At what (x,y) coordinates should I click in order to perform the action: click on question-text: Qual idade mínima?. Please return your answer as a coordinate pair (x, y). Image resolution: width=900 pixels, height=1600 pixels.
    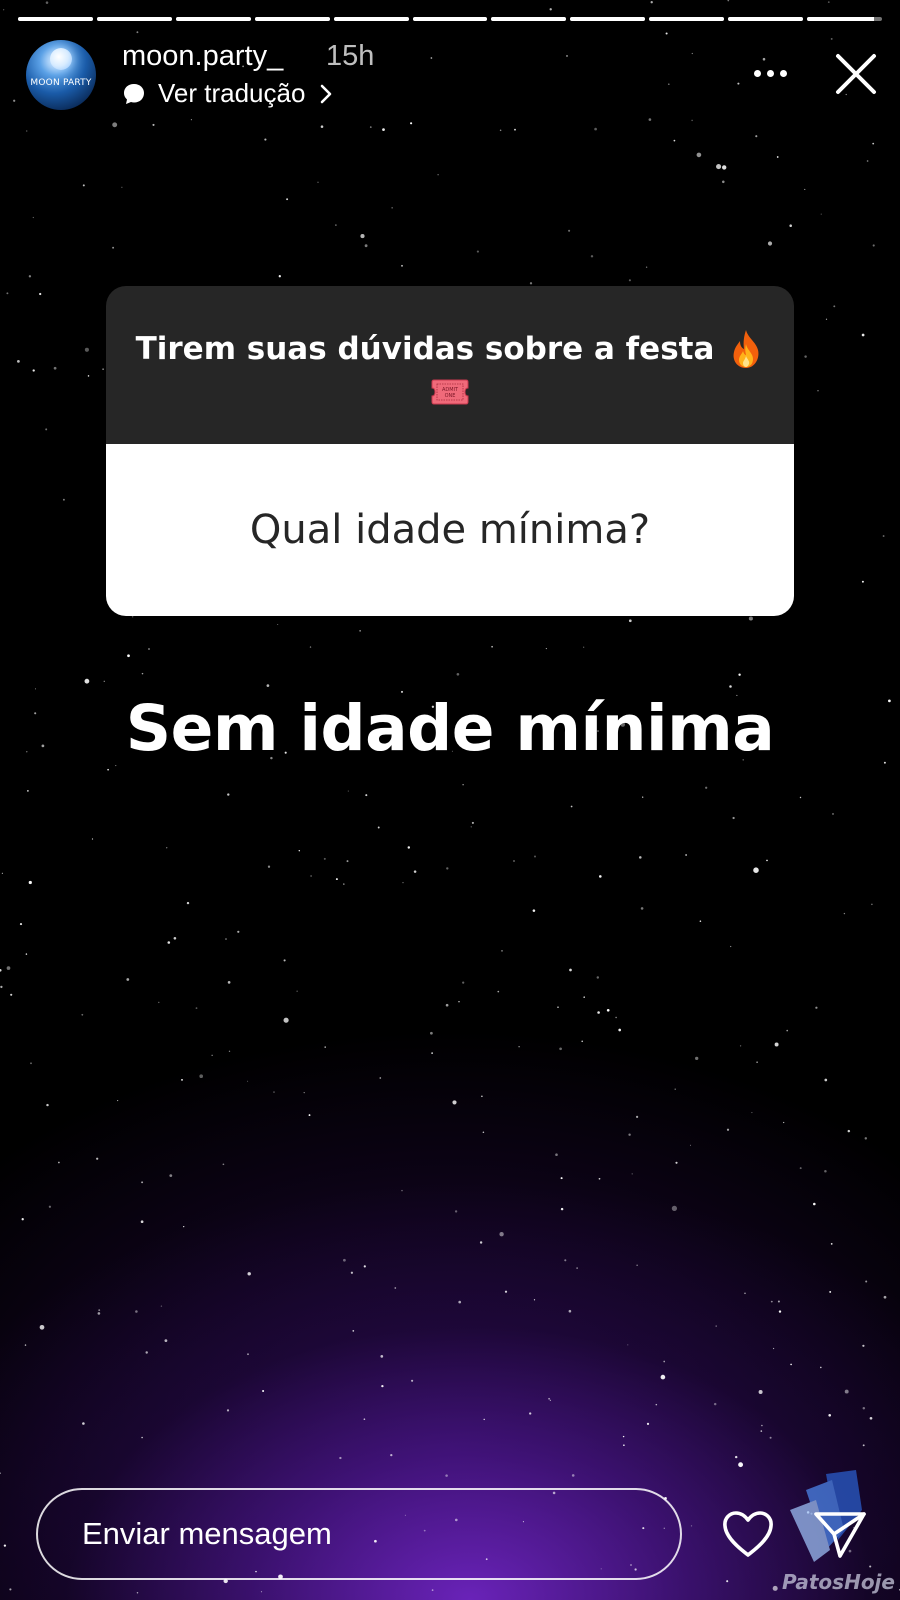
    Looking at the image, I should click on (450, 530).